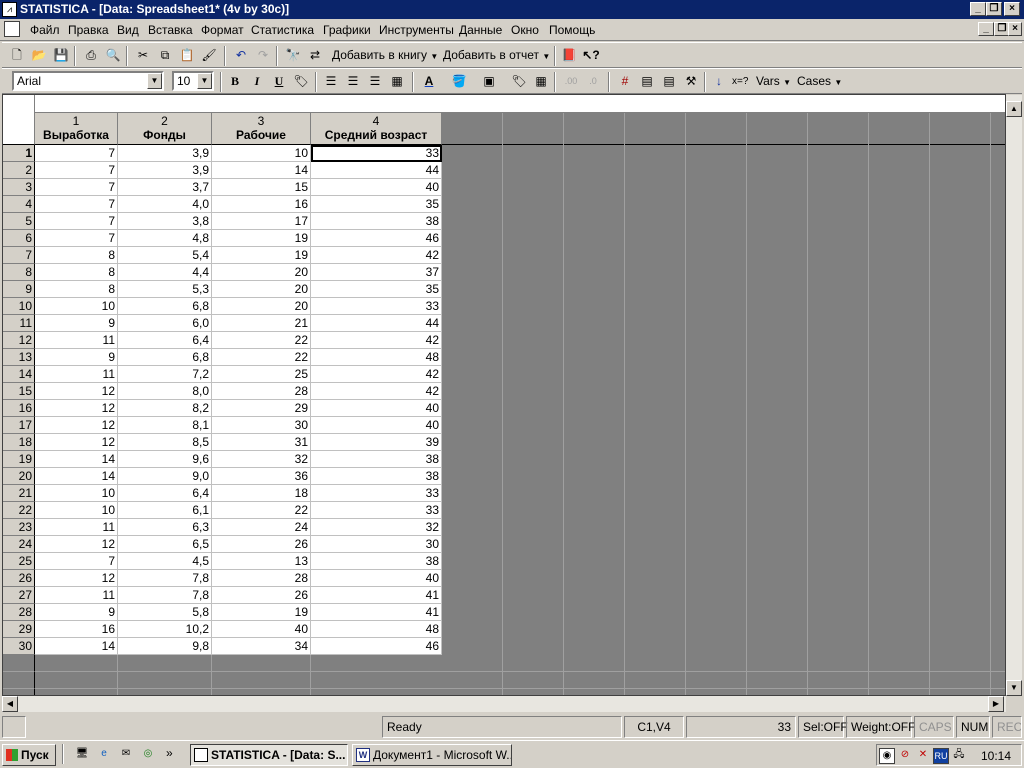 The height and width of the screenshot is (768, 1024). What do you see at coordinates (880, 727) in the screenshot?
I see `status-weight: Weight:OFF` at bounding box center [880, 727].